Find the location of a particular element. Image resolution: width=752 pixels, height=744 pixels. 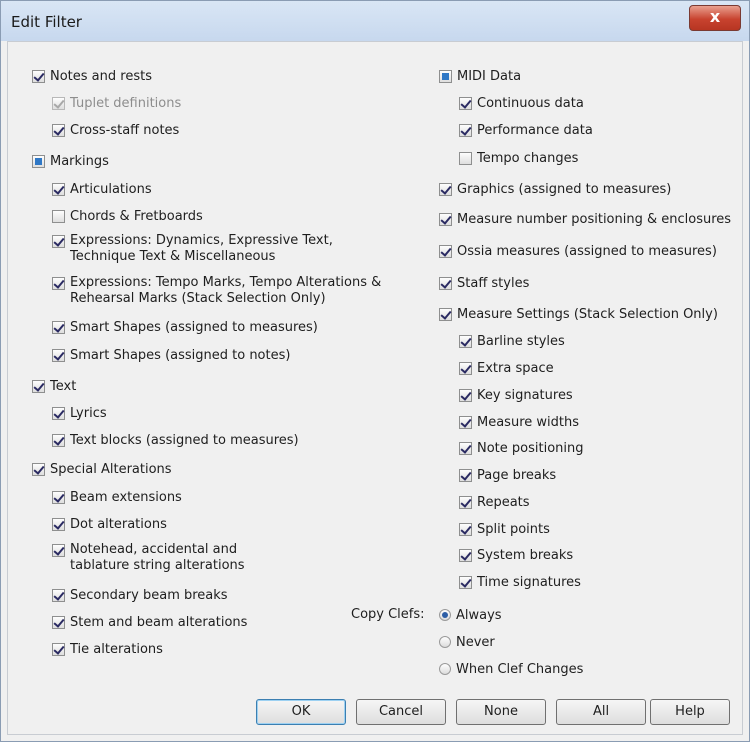

checkbox-measure-widths: Measure widths is located at coordinates (519, 422).